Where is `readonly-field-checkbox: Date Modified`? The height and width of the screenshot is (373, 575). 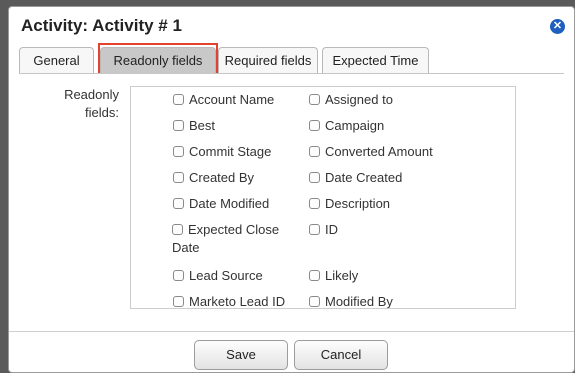 readonly-field-checkbox: Date Modified is located at coordinates (221, 204).